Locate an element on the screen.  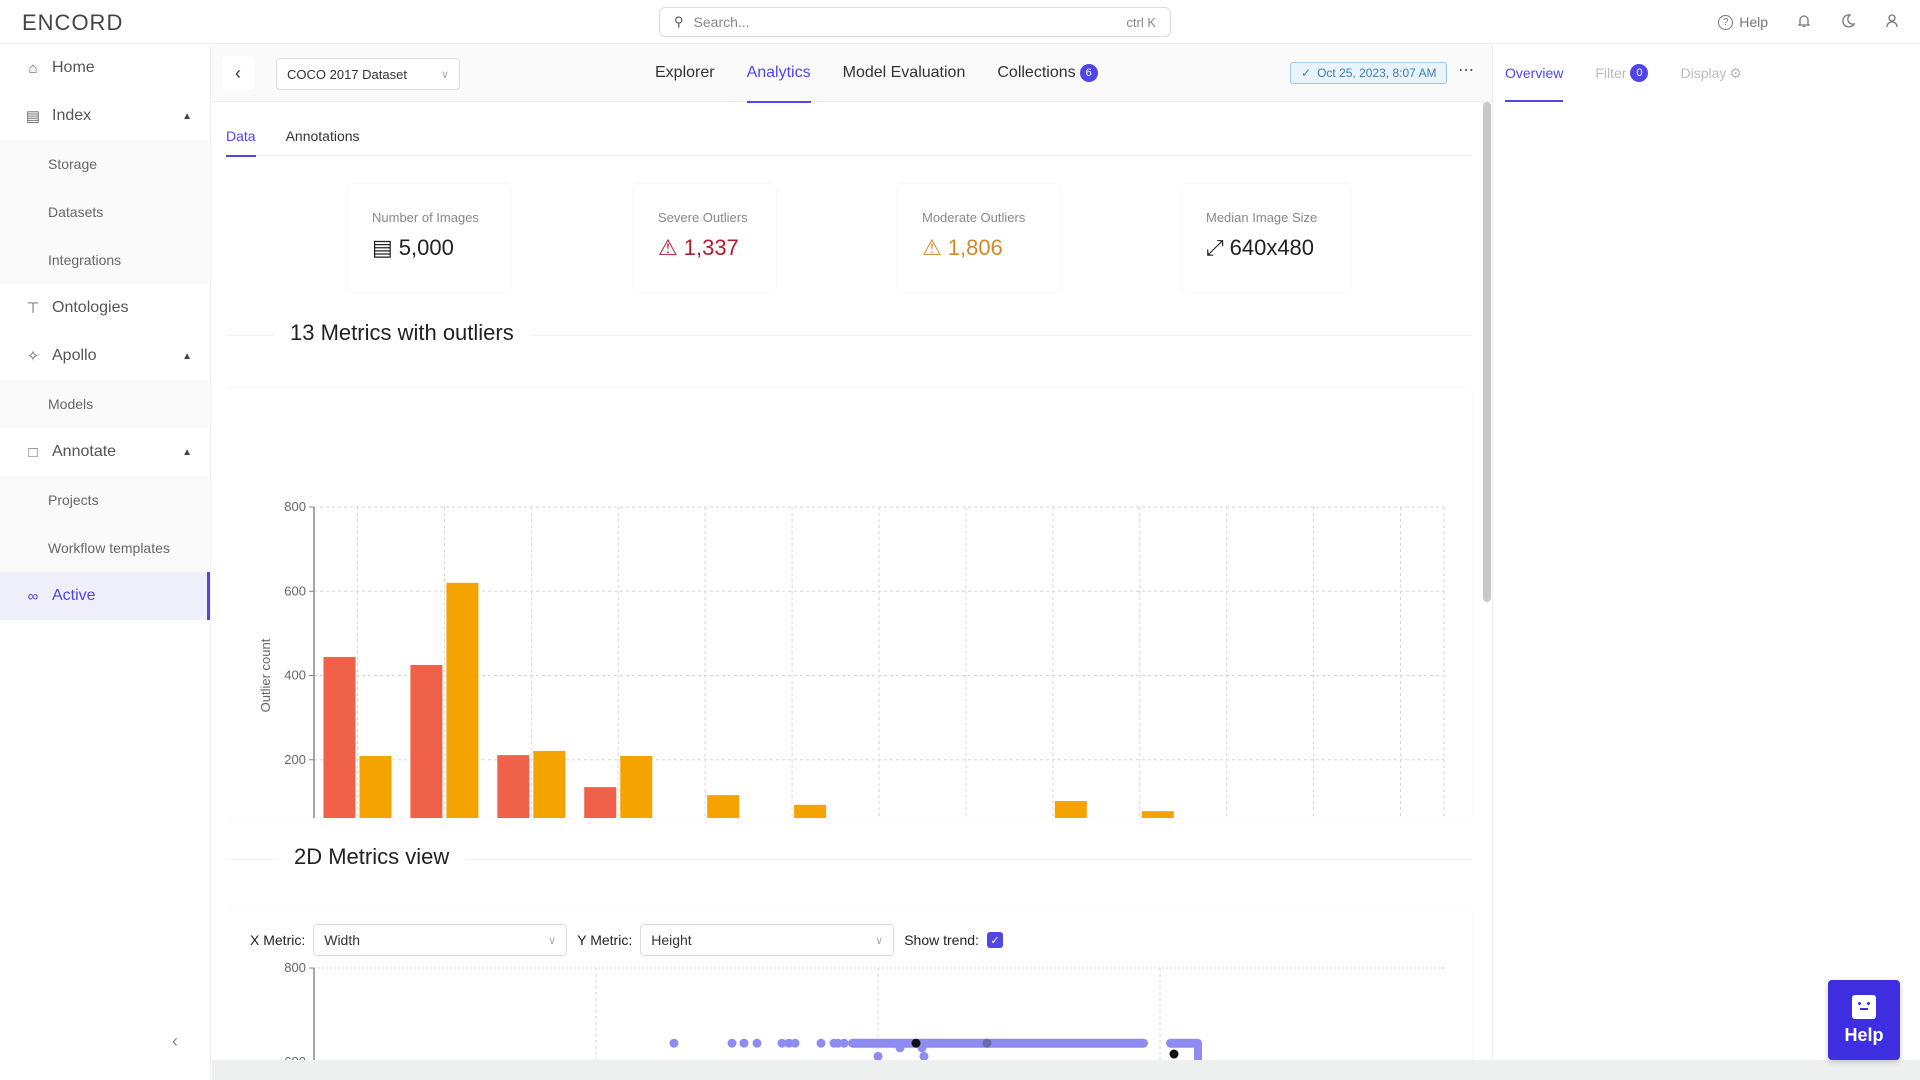
tab-label: Model Evaluation is located at coordinates (904, 72).